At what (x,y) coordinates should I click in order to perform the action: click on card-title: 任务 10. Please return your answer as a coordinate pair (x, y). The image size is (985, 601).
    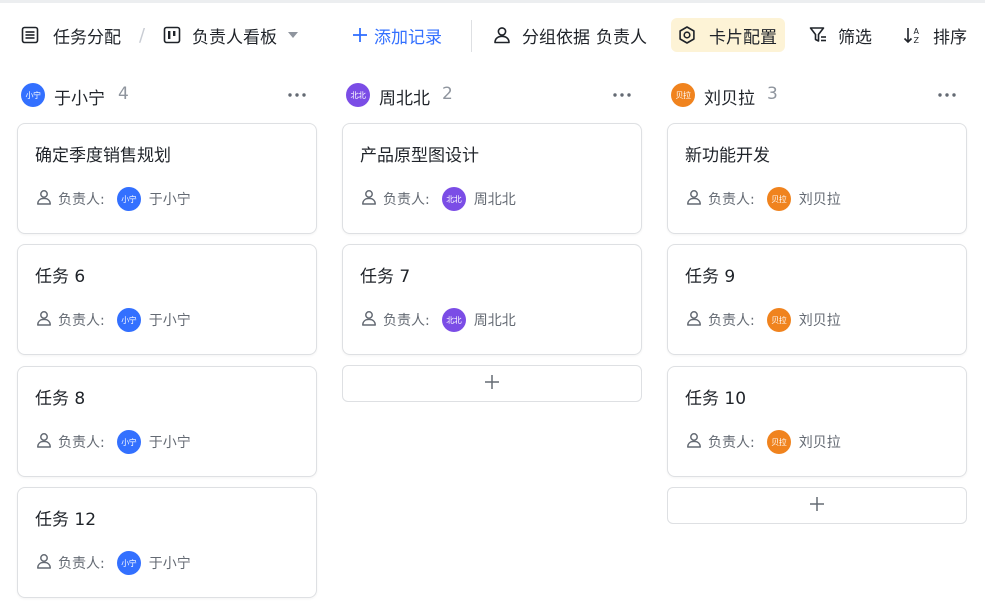
    Looking at the image, I should click on (716, 399).